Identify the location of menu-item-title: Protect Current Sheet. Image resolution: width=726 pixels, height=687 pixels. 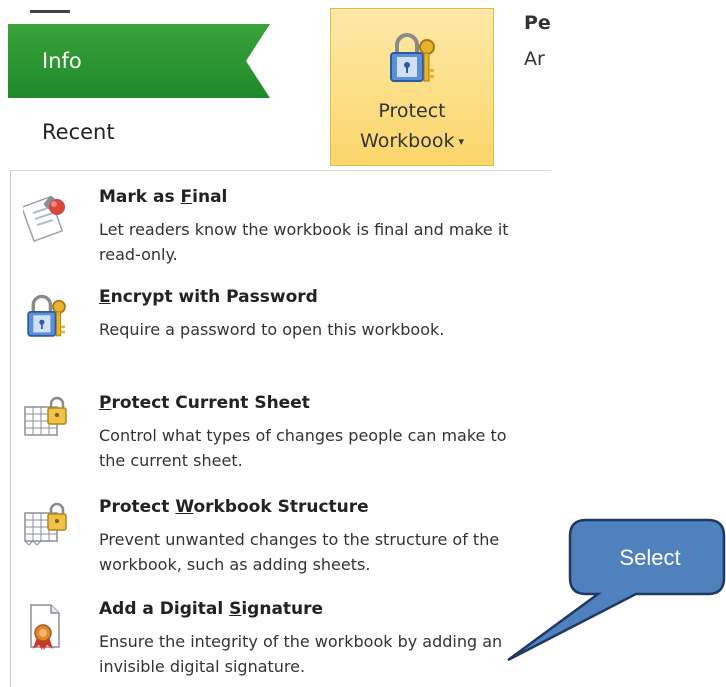
(204, 403).